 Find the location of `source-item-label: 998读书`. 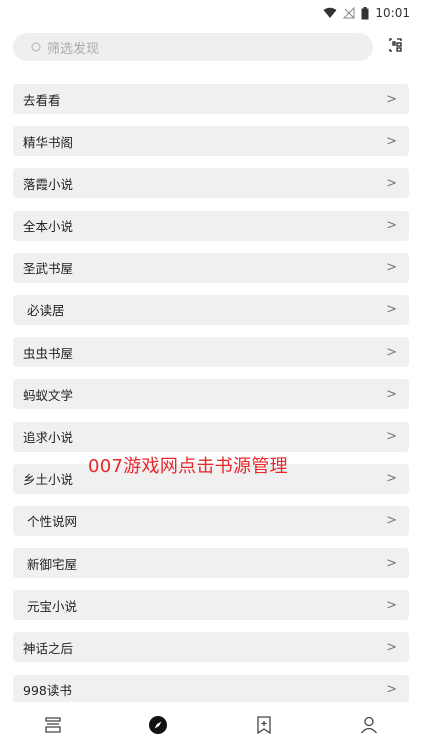

source-item-label: 998读书 is located at coordinates (47, 691).